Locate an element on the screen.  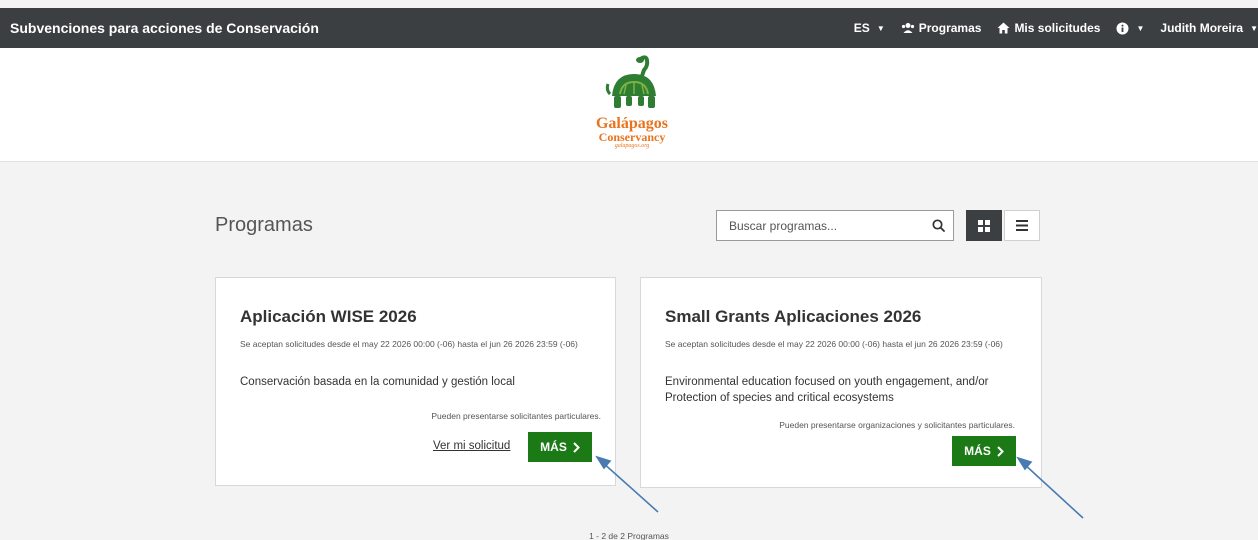
search-box is located at coordinates (835, 225).